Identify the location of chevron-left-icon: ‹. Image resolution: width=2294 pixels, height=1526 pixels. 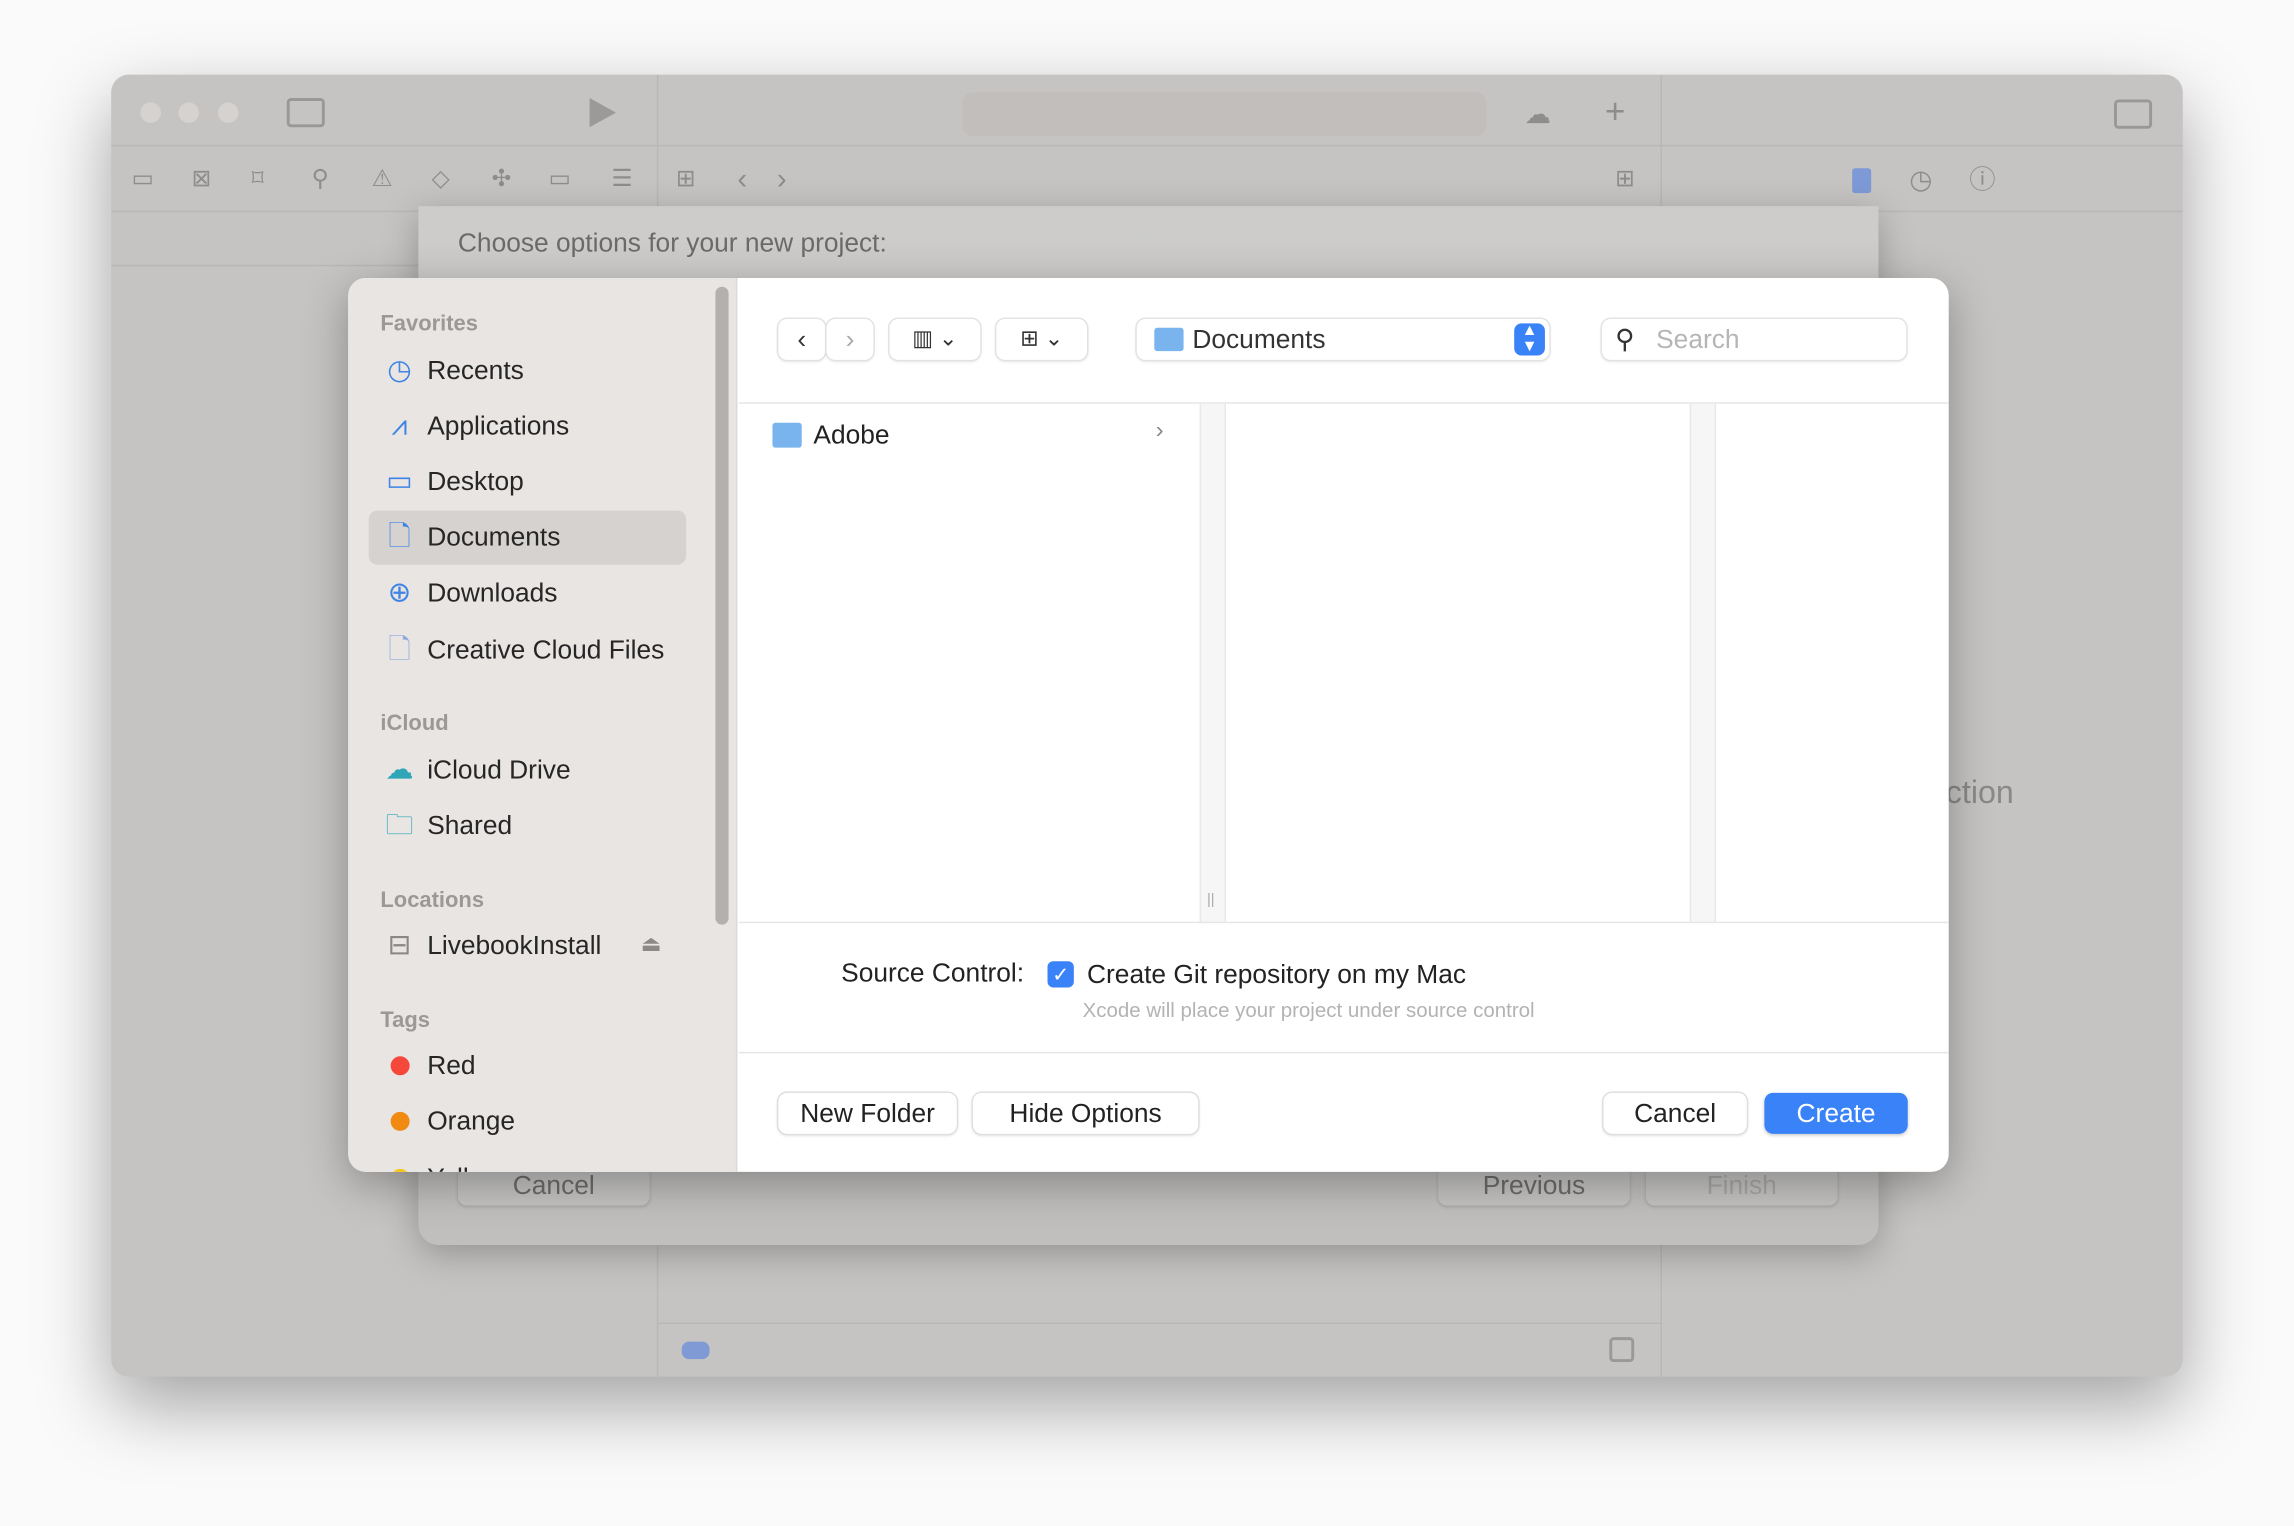
(802, 339).